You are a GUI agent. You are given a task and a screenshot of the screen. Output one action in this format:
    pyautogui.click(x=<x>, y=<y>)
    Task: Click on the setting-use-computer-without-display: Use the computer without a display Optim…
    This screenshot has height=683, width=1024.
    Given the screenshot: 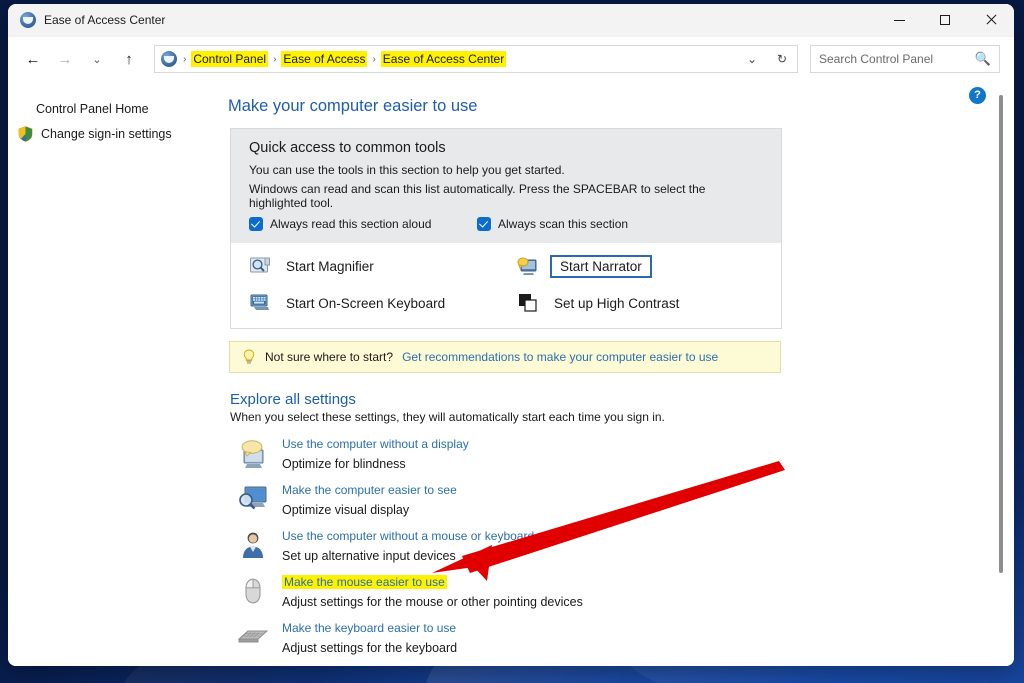 What is the action you would take?
    pyautogui.click(x=605, y=452)
    